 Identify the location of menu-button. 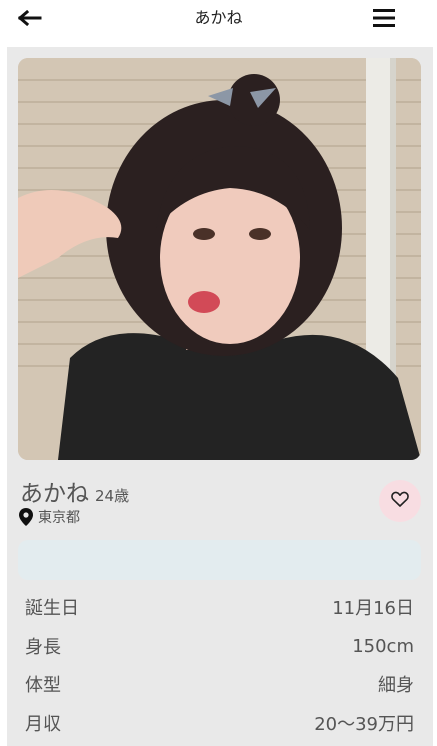
(384, 20).